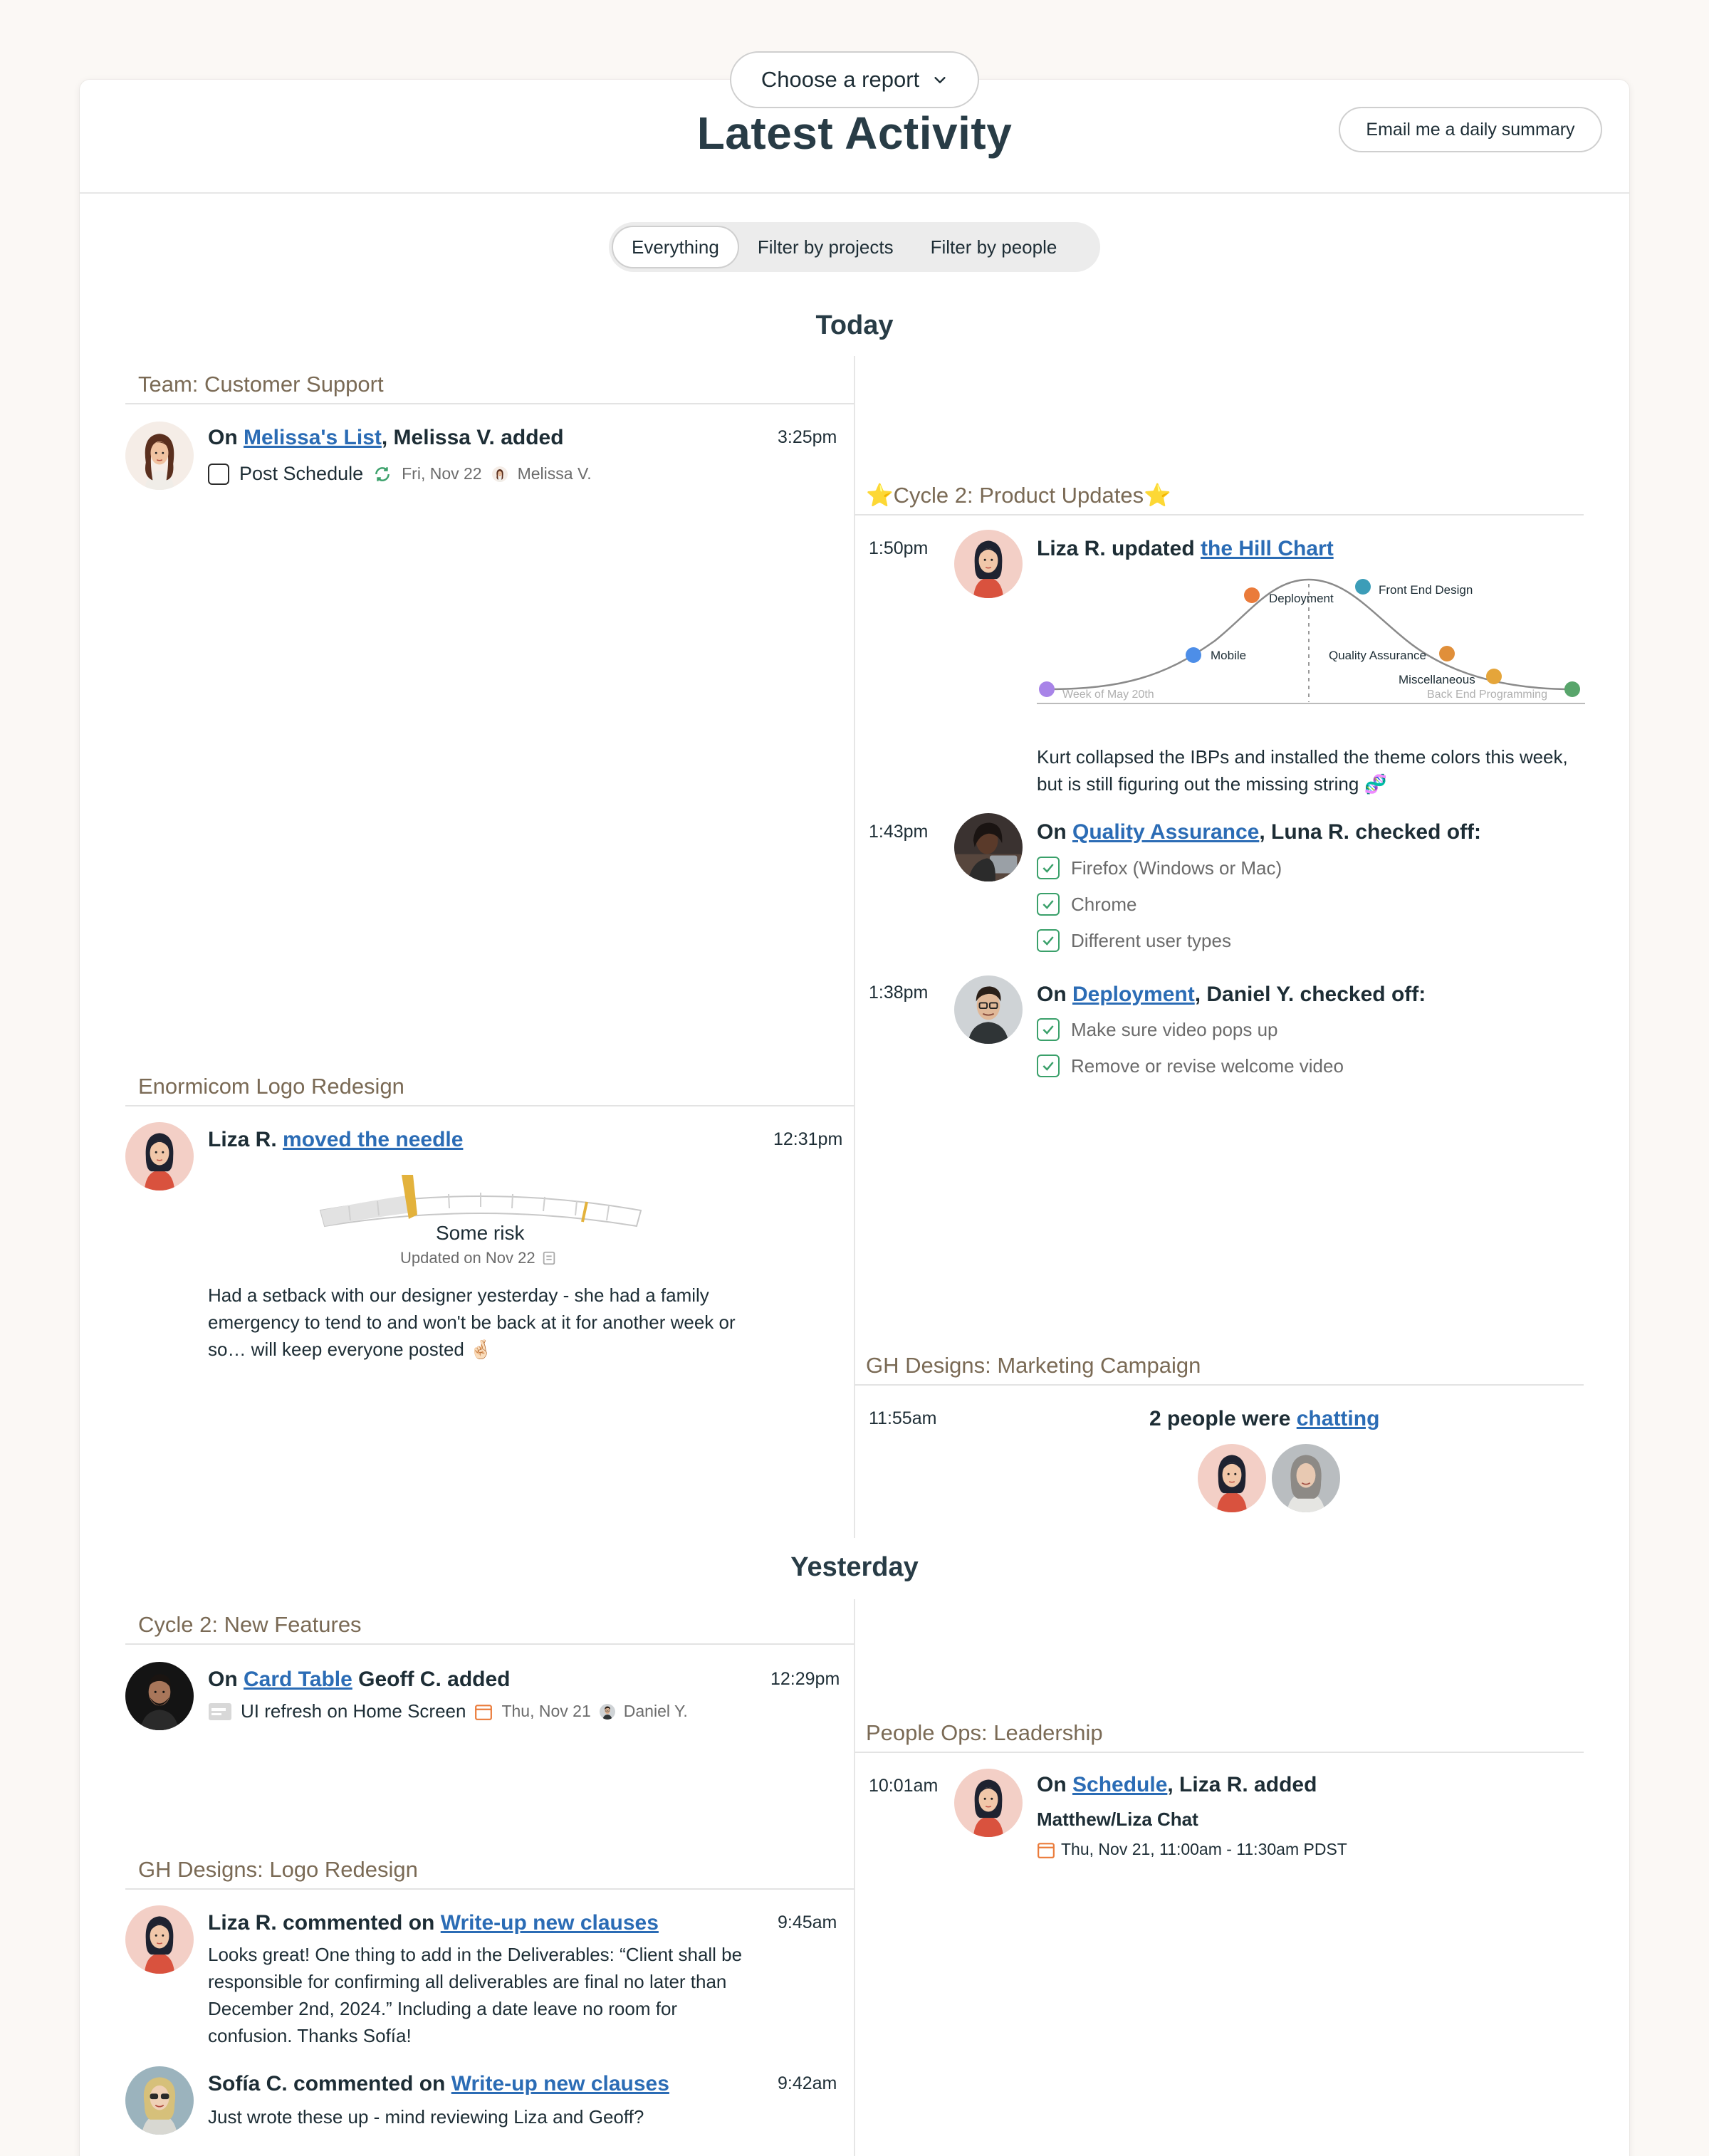  I want to click on checked-item-label: Make sure video pops up, so click(1174, 1029).